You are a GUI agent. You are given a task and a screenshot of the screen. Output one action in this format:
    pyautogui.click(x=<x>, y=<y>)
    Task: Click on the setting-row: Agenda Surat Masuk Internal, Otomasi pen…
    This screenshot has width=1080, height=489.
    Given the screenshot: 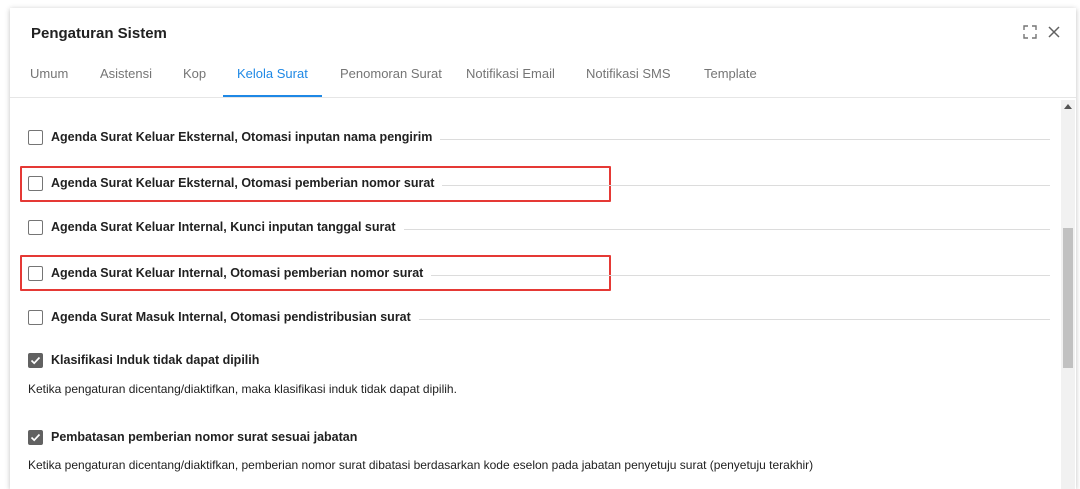 What is the action you would take?
    pyautogui.click(x=539, y=318)
    